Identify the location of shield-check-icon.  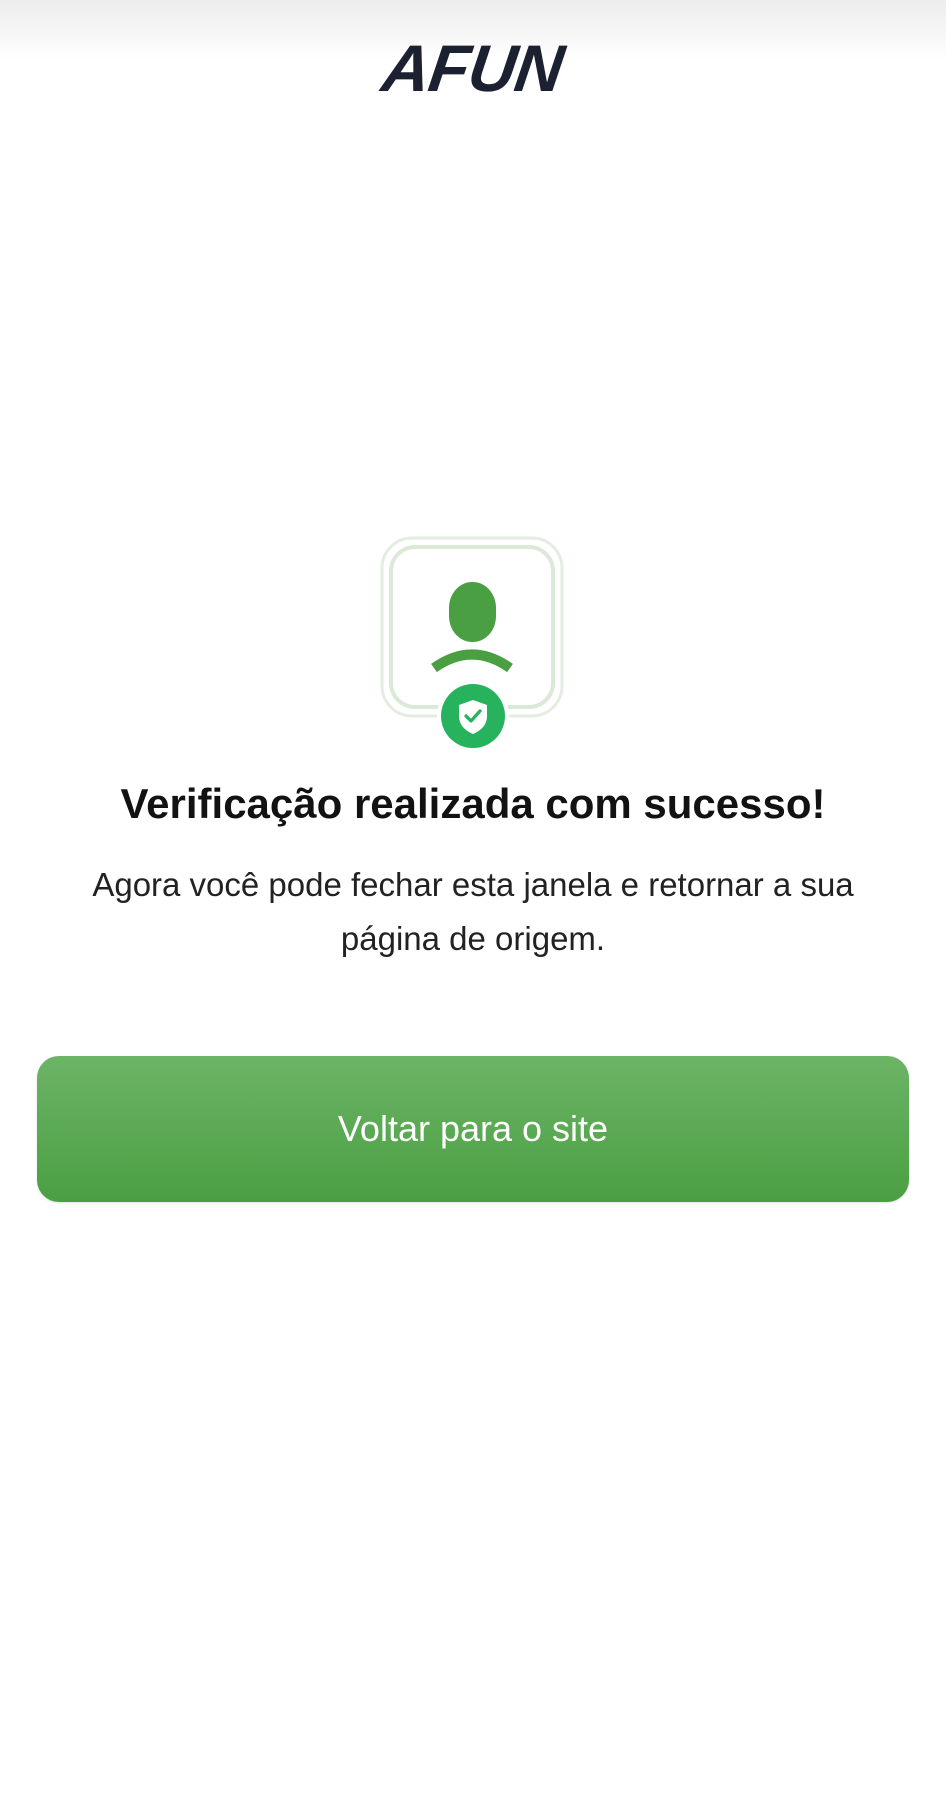
(473, 716).